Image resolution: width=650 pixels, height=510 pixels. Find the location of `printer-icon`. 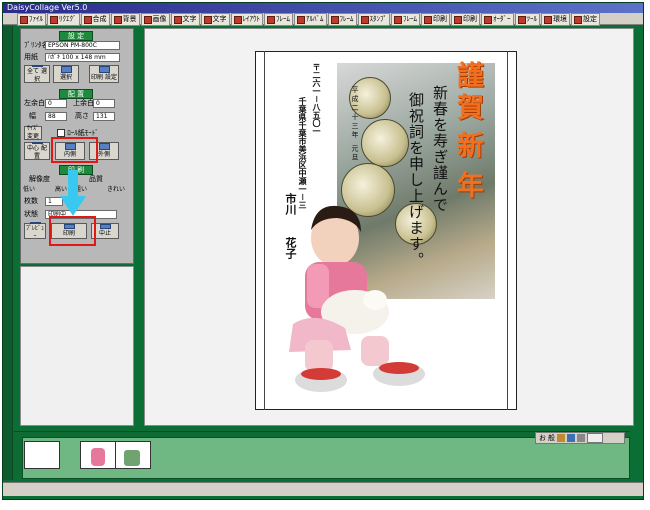

printer-icon is located at coordinates (104, 69).